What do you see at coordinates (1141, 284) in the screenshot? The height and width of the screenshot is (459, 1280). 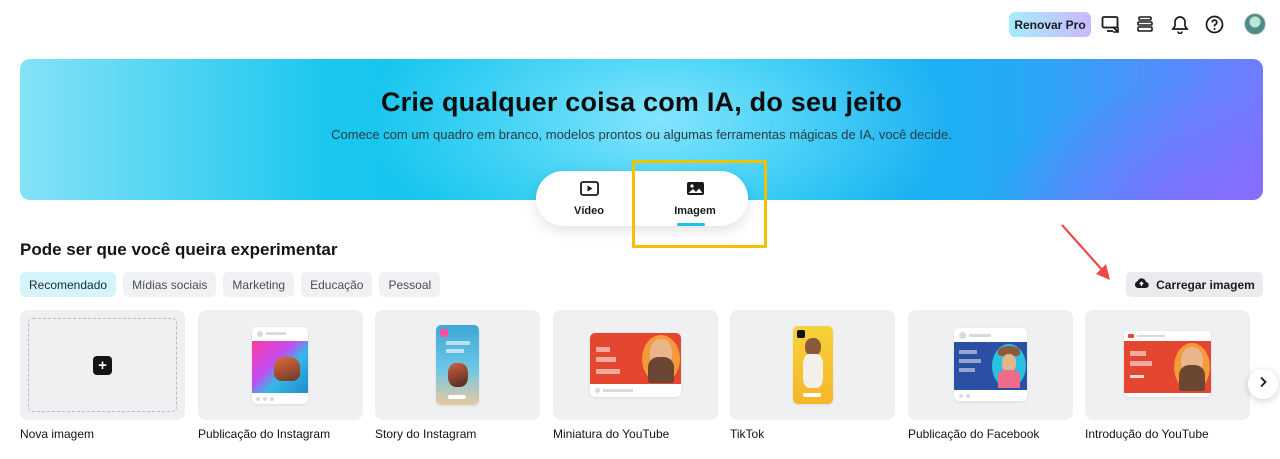 I see `cloud-upload-icon` at bounding box center [1141, 284].